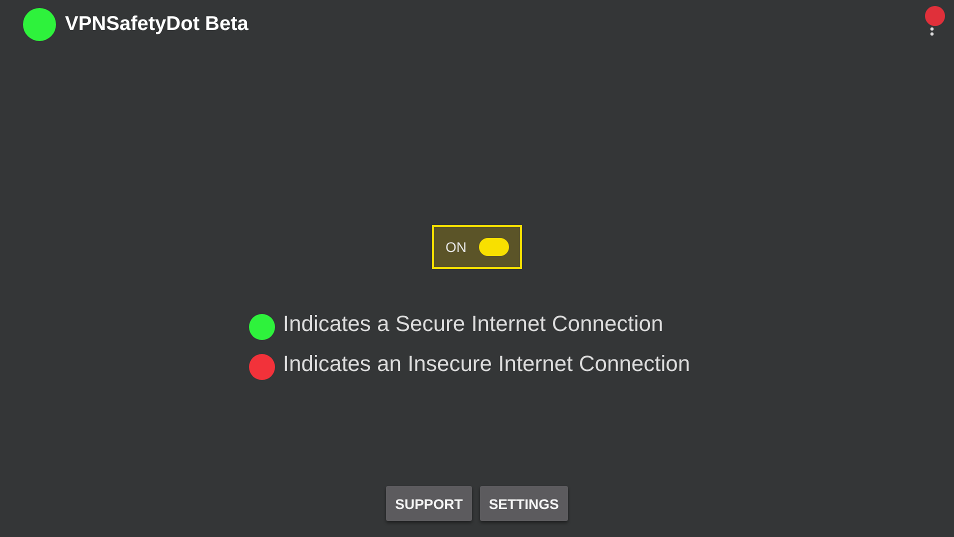  Describe the element at coordinates (473, 324) in the screenshot. I see `legend-text: Indicates a Secure Internet Connection` at that location.